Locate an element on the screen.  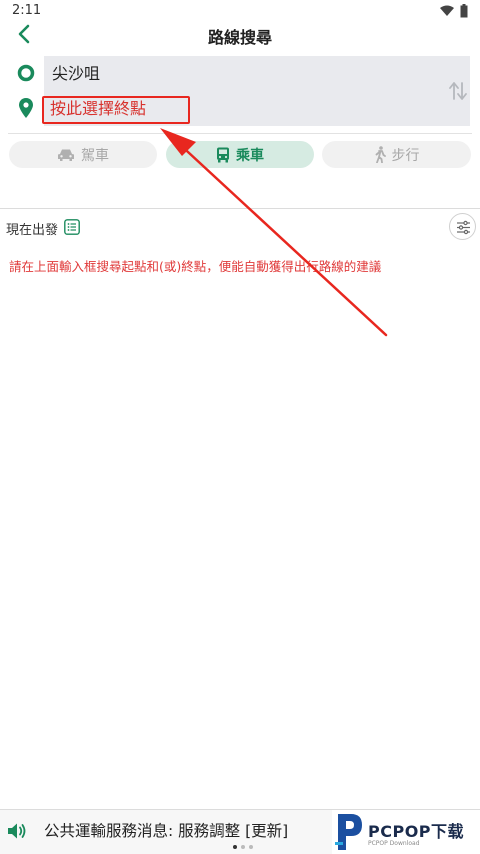
walk-icon is located at coordinates (380, 154).